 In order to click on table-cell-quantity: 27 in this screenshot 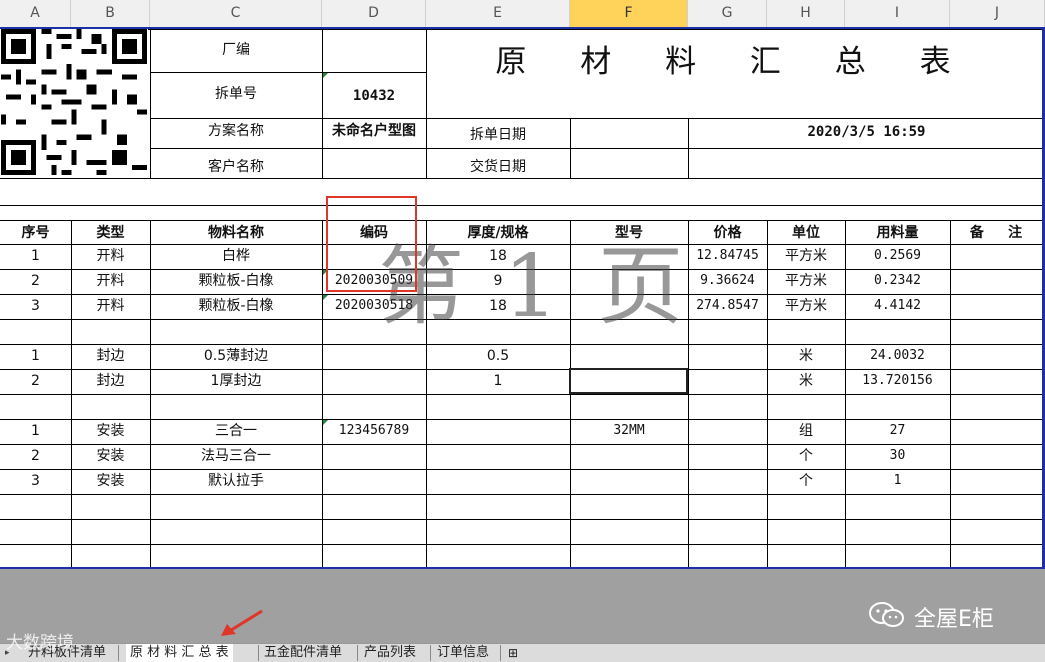, I will do `click(897, 431)`.